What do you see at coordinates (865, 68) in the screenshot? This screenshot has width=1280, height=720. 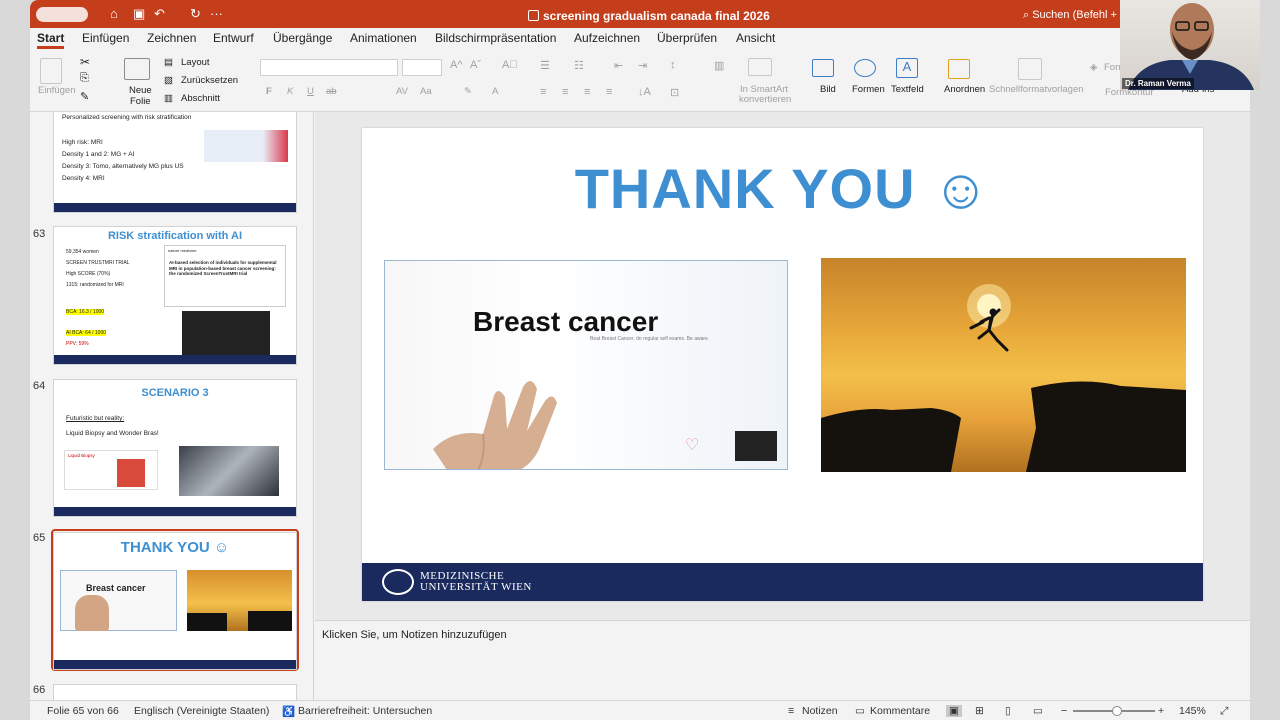 I see `shapes-icon` at bounding box center [865, 68].